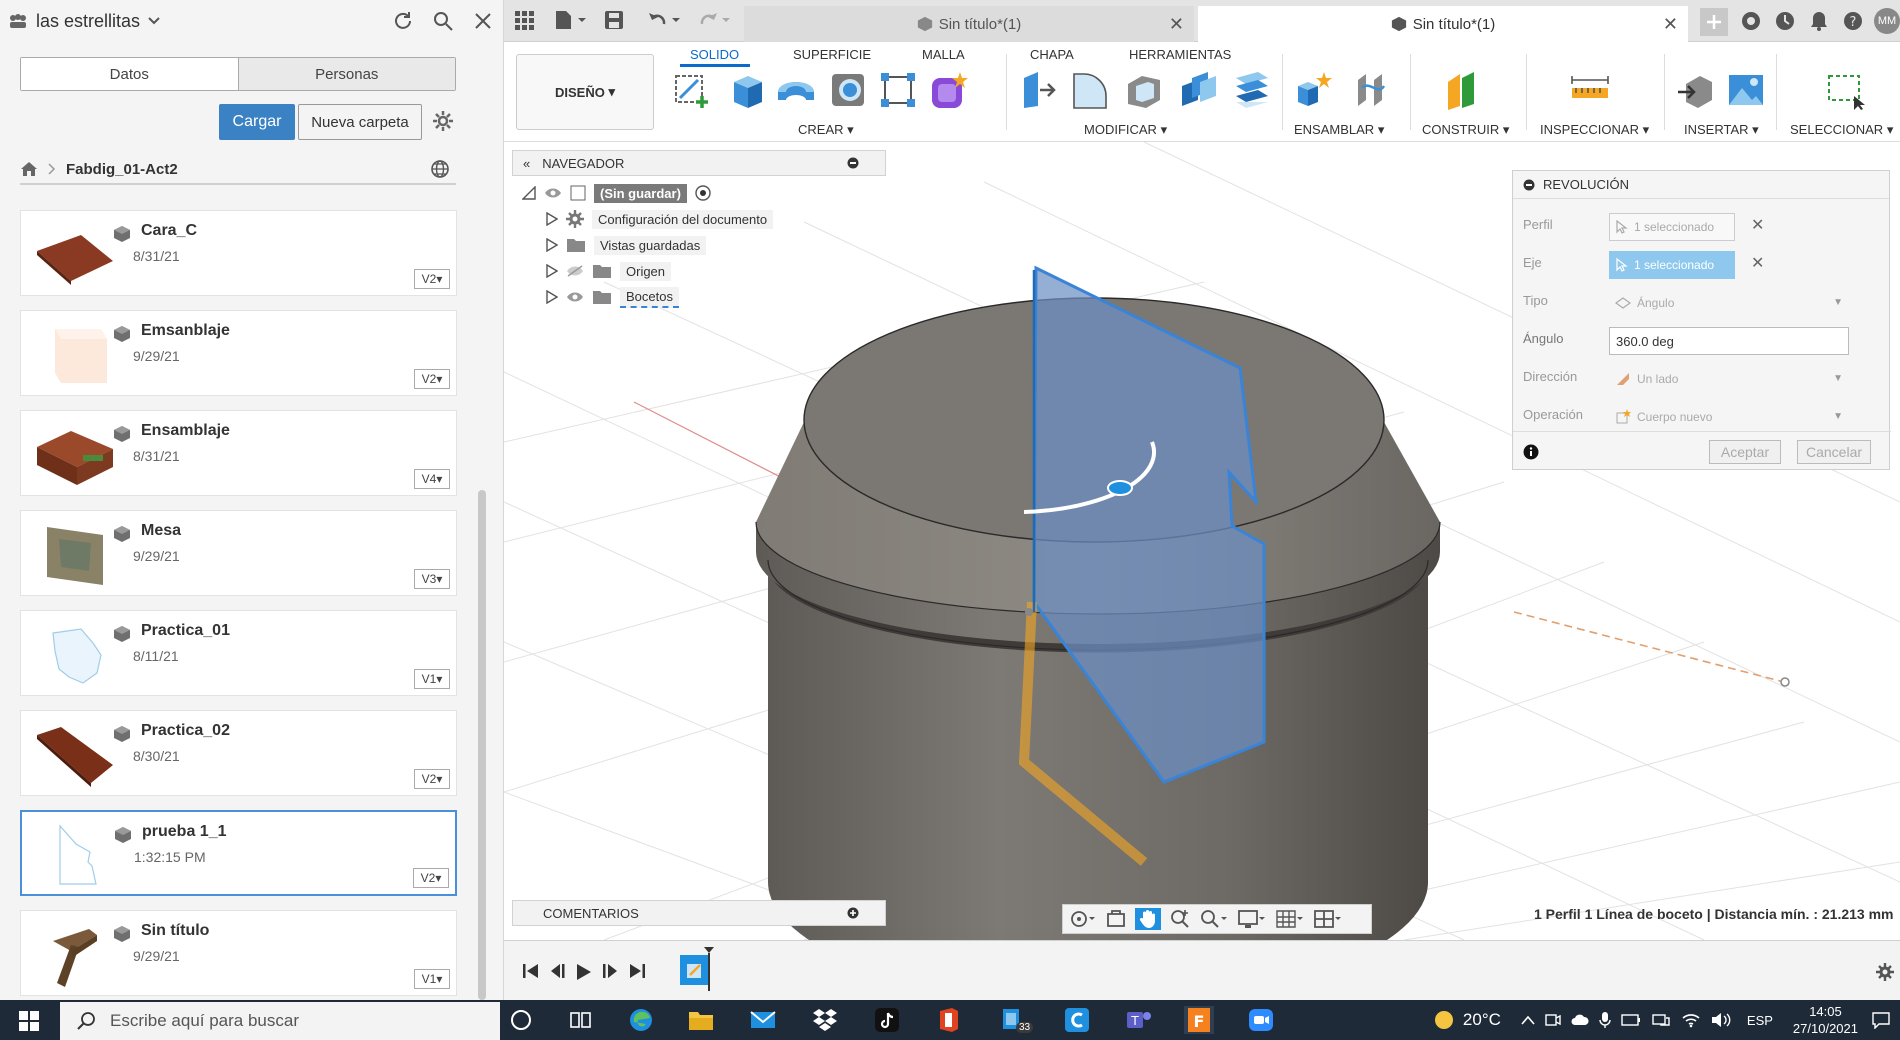 This screenshot has width=1900, height=1040. What do you see at coordinates (575, 271) in the screenshot?
I see `hidden-eye-icon` at bounding box center [575, 271].